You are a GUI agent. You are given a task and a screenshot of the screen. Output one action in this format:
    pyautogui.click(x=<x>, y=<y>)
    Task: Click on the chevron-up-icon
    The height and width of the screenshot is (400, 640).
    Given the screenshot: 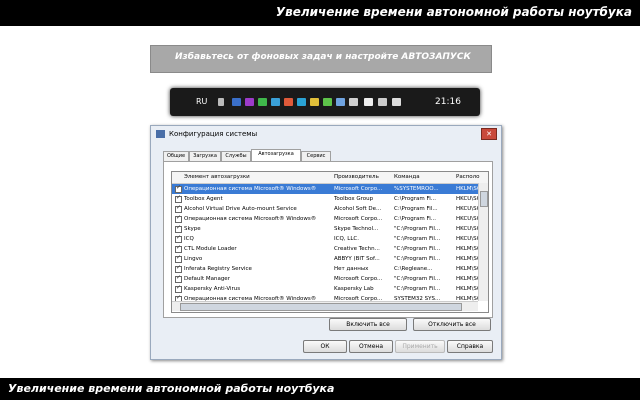 What is the action you would take?
    pyautogui.click(x=221, y=102)
    